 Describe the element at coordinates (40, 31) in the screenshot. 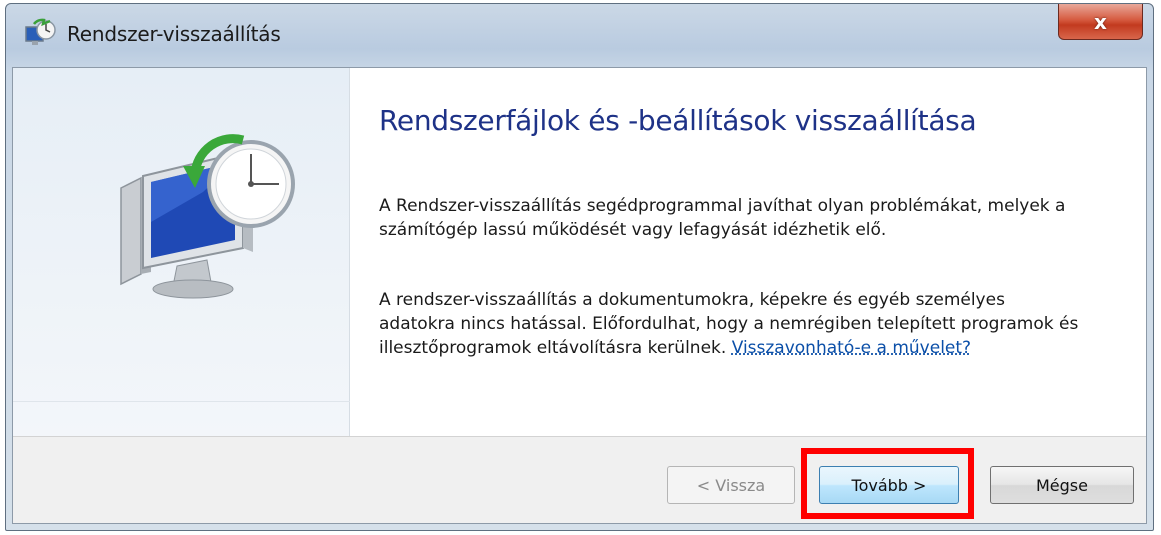

I see `system-restore-icon` at that location.